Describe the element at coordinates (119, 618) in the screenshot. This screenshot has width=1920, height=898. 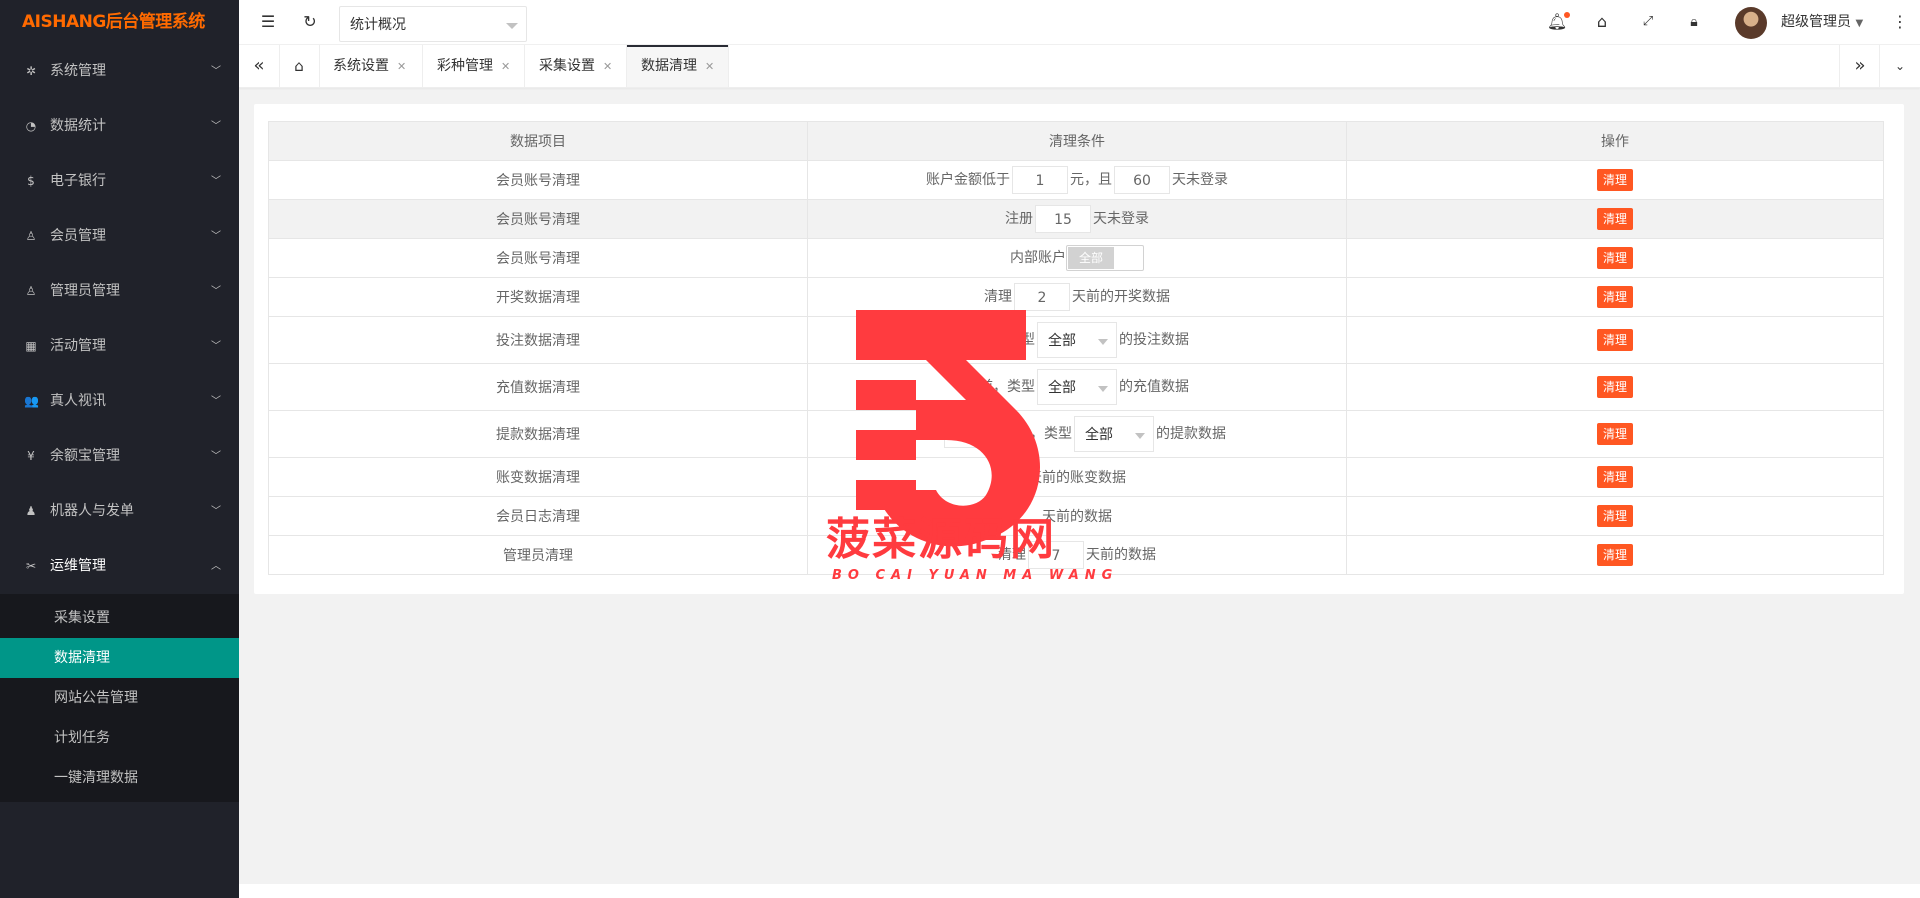
I see `sidebar-subitem: 采集设置` at that location.